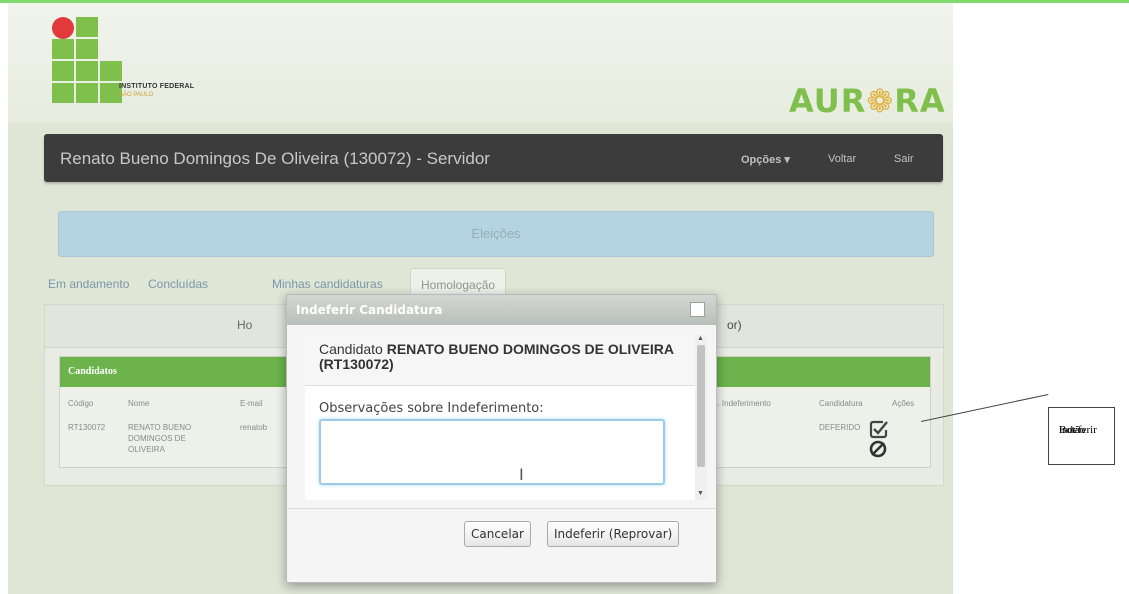 This screenshot has width=1129, height=594. I want to click on candidate-prefix: Candidato, so click(351, 349).